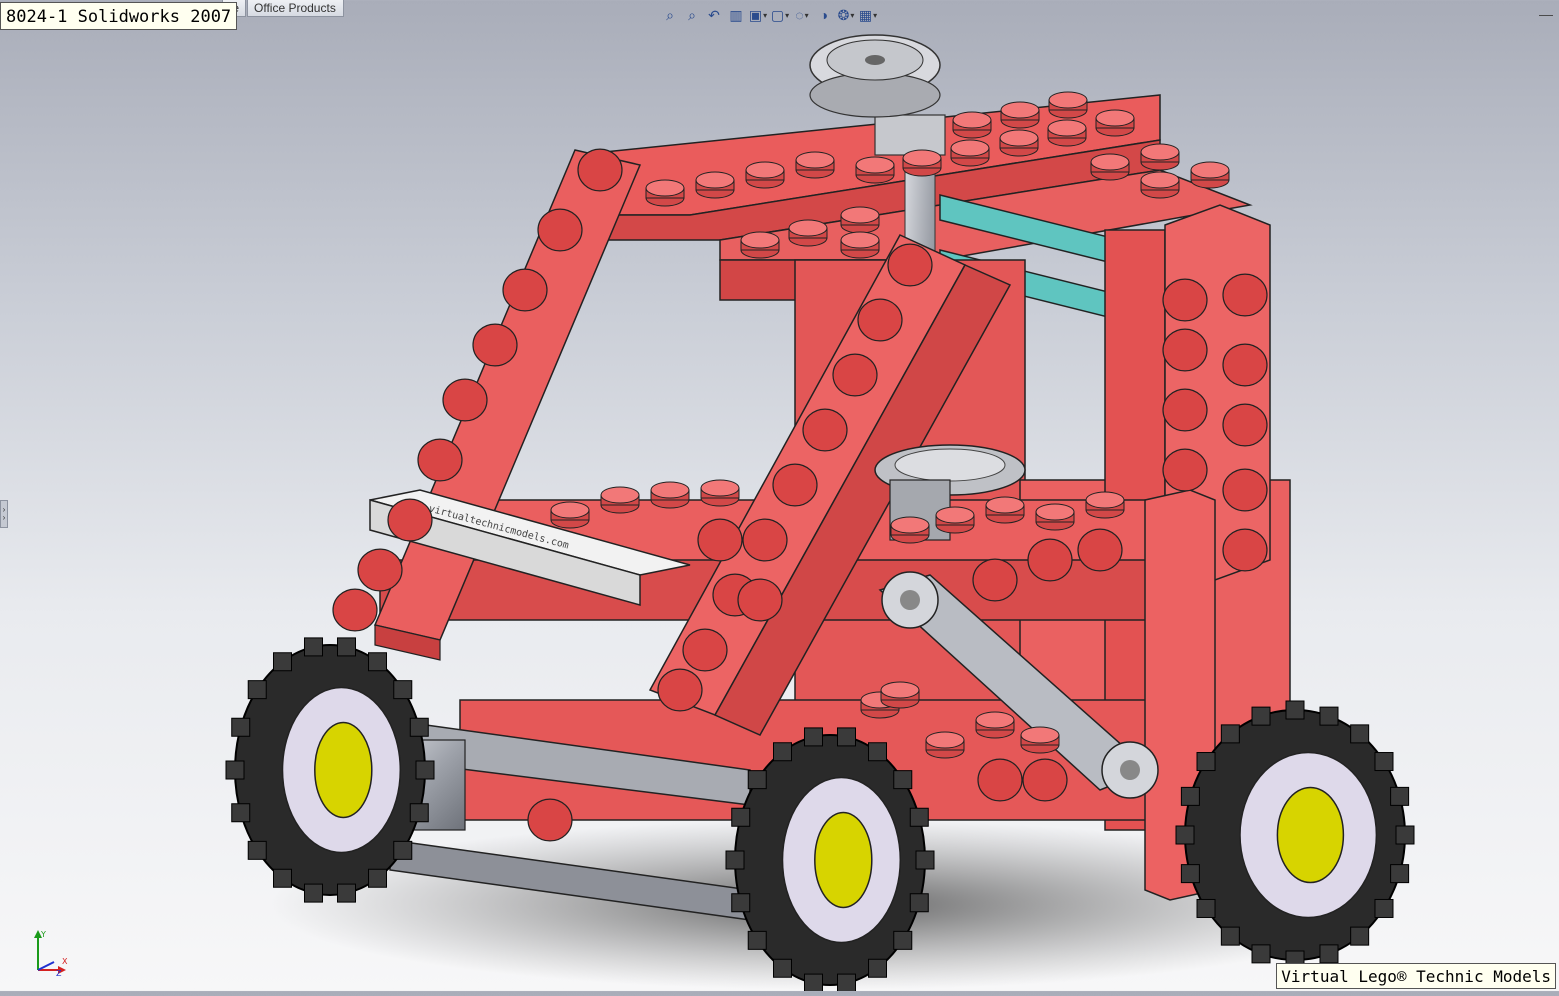 Image resolution: width=1559 pixels, height=996 pixels. What do you see at coordinates (780, 15) in the screenshot?
I see `display-style-icon: ▢ ▾` at bounding box center [780, 15].